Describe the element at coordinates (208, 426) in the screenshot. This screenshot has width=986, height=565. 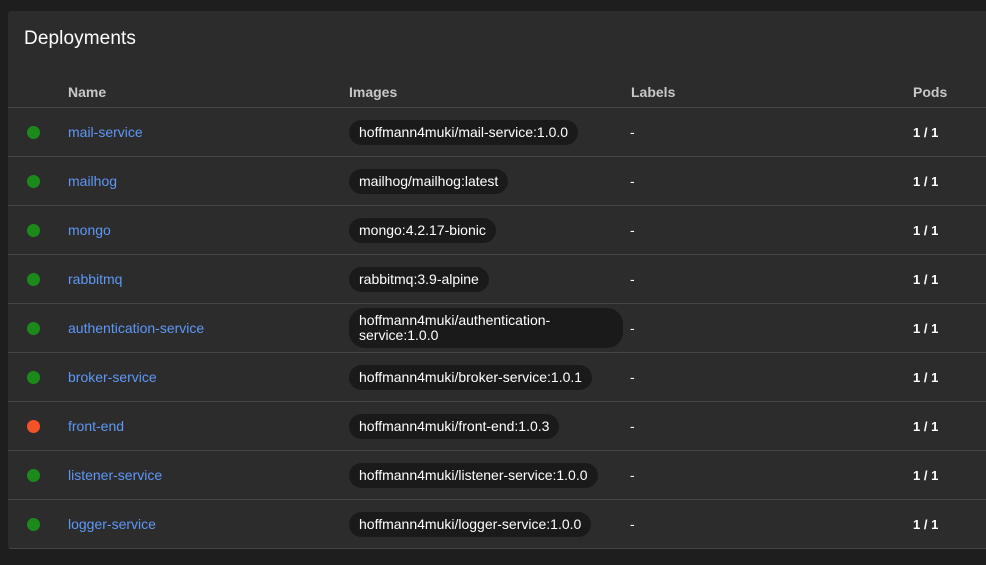
I see `name-cell: front-end` at that location.